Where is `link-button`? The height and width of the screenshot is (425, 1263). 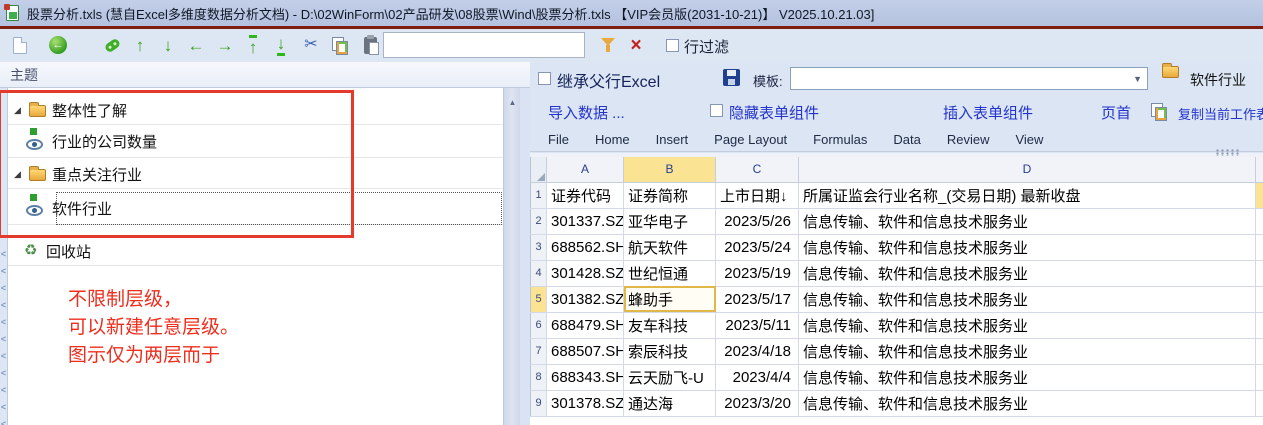 link-button is located at coordinates (112, 45).